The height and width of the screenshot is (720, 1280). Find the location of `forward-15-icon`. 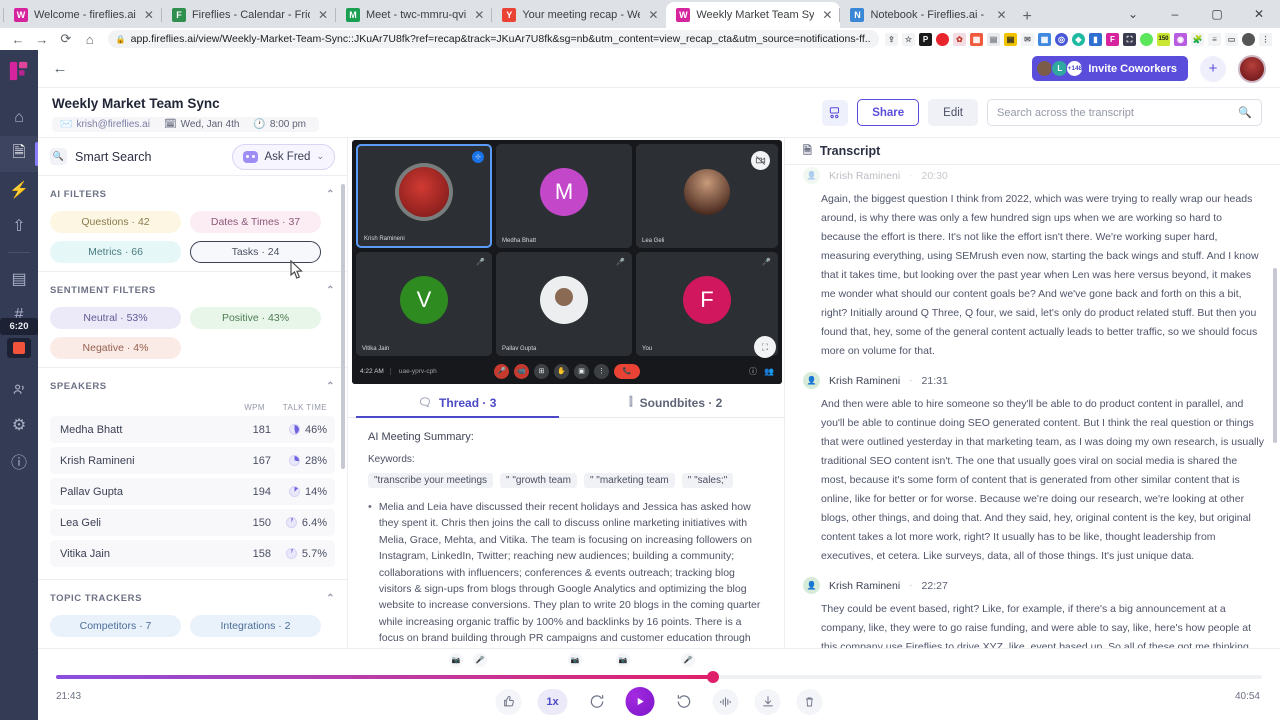

forward-15-icon is located at coordinates (684, 702).